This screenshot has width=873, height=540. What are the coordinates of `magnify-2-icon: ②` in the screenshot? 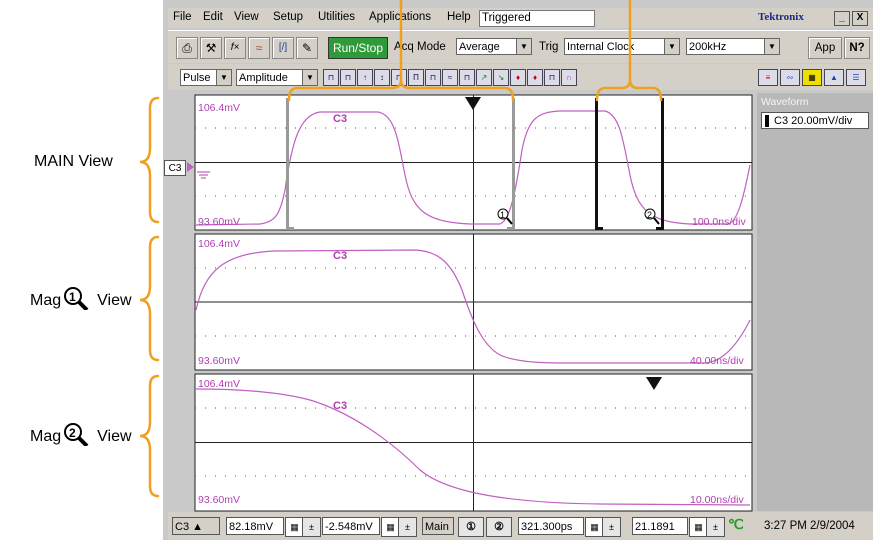 It's located at (499, 527).